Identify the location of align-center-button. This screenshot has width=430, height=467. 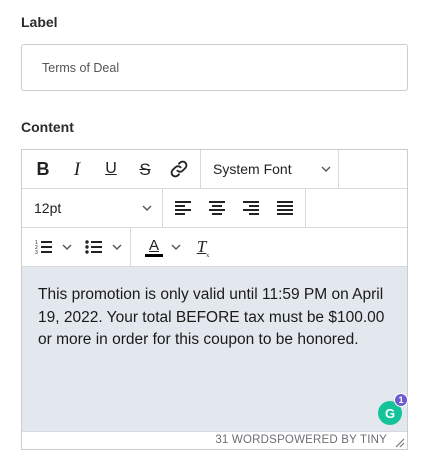
(217, 208).